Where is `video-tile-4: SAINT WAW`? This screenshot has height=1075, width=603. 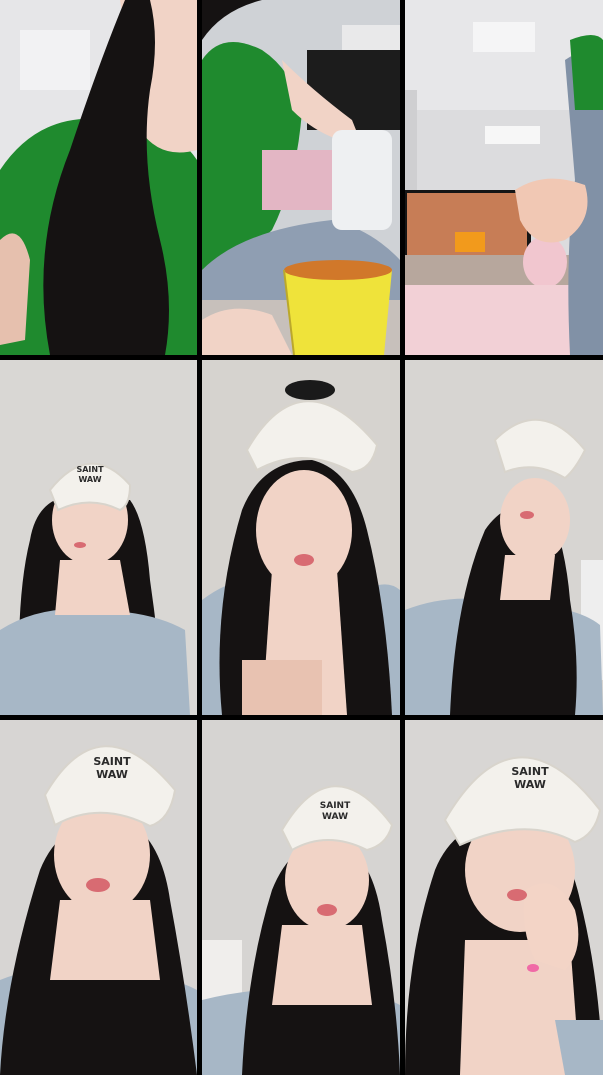
video-tile-4: SAINT WAW is located at coordinates (98, 537).